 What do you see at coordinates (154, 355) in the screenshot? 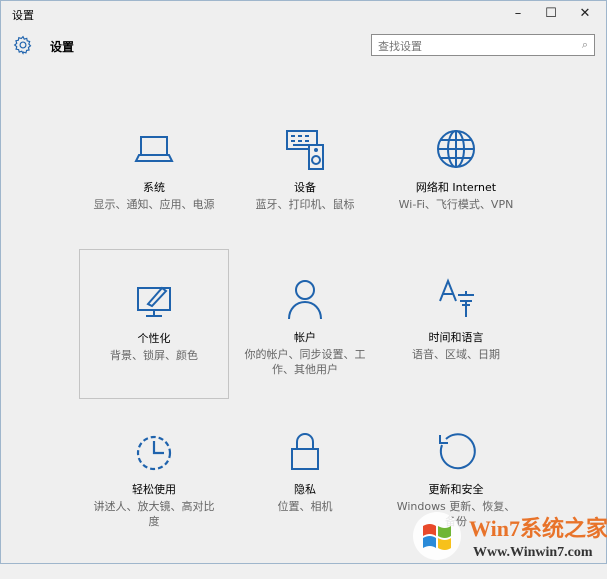
I see `tile-desc: 背景、锁屏、颜色` at bounding box center [154, 355].